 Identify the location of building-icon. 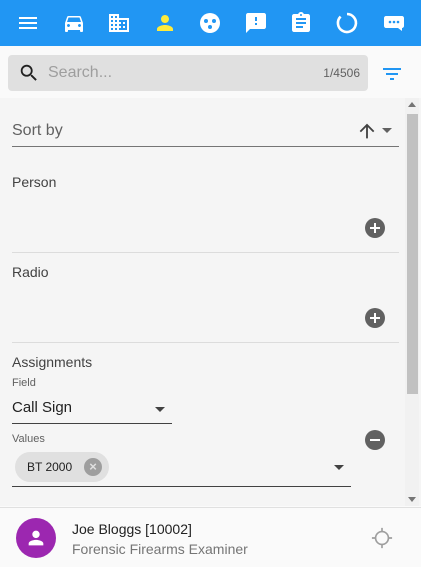
(119, 23).